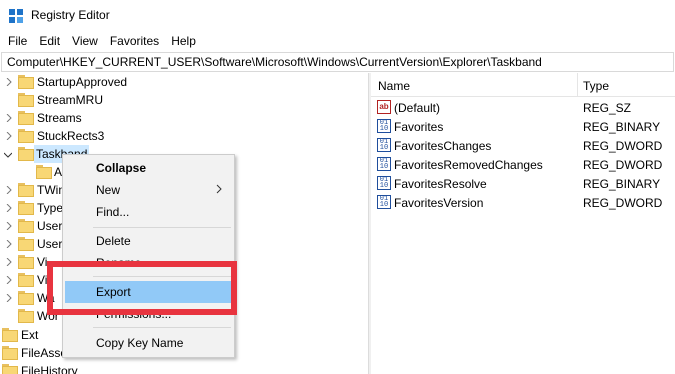  I want to click on menu-view: View, so click(85, 41).